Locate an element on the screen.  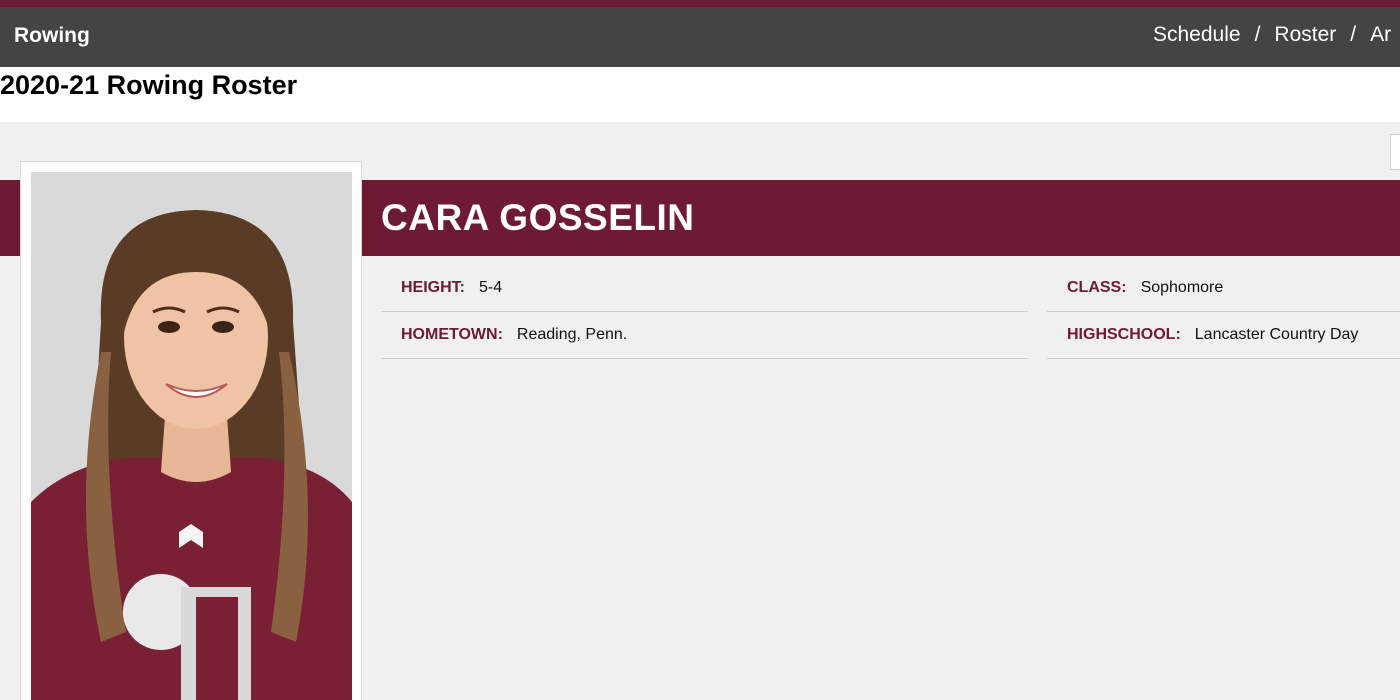
highschool-value: Lancaster Country Day is located at coordinates (1276, 334).